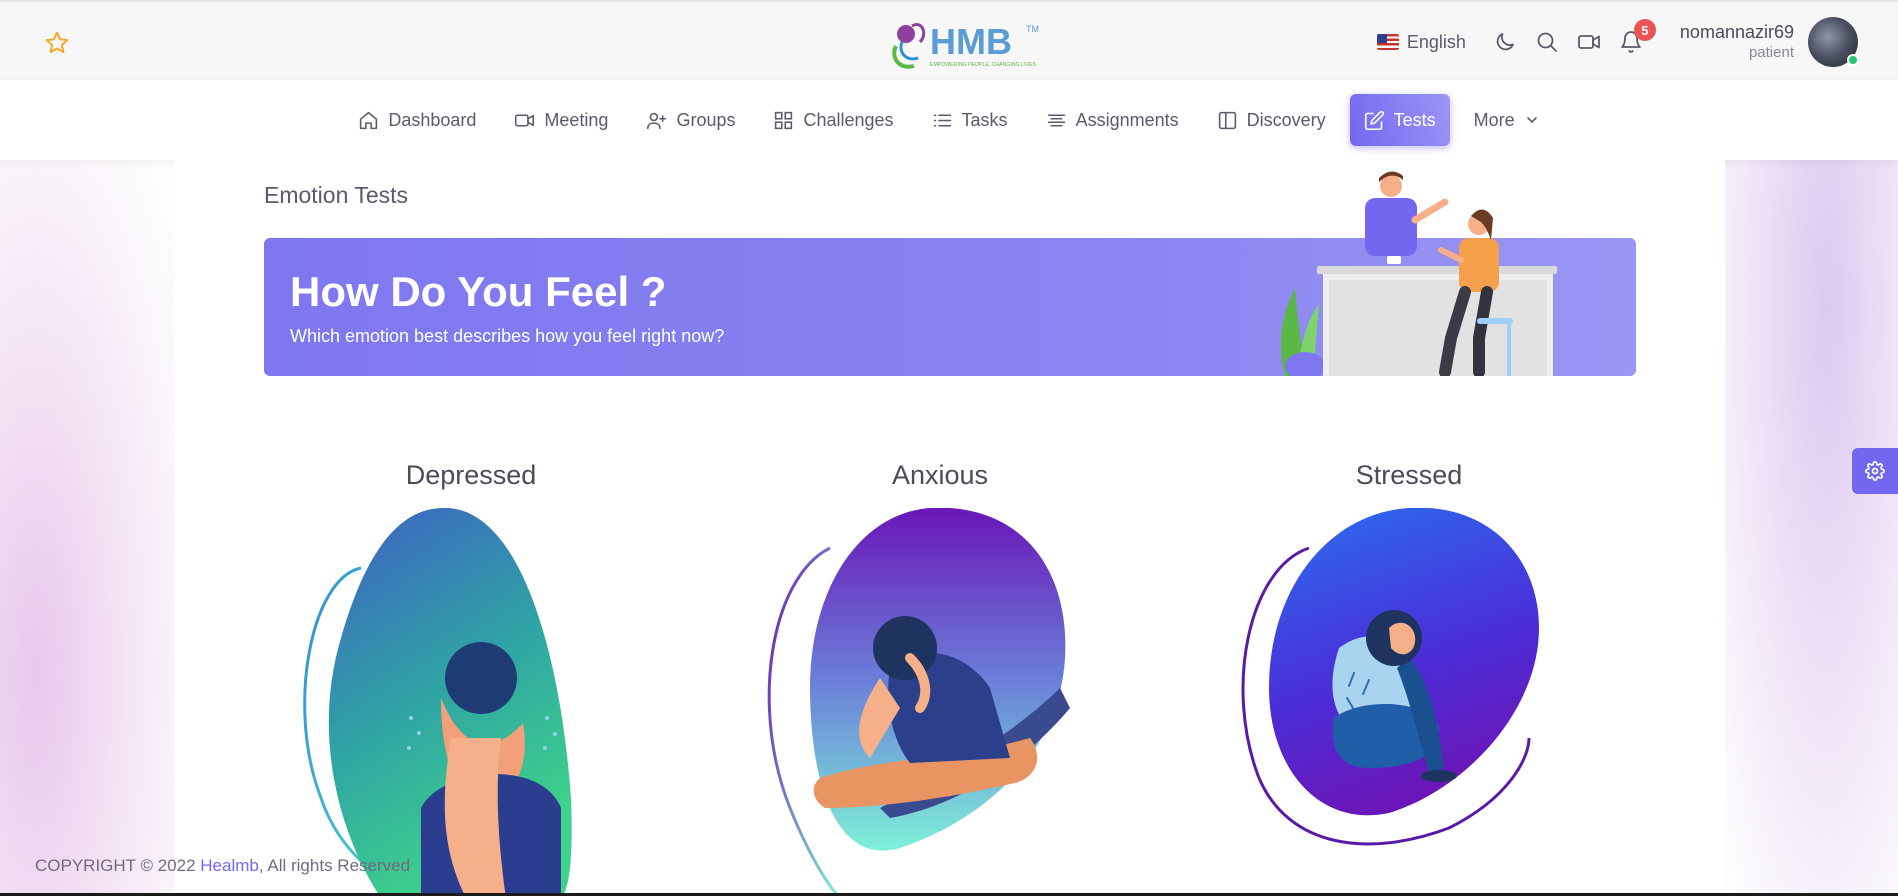  What do you see at coordinates (1736, 32) in the screenshot?
I see `user-name: nomannazir69` at bounding box center [1736, 32].